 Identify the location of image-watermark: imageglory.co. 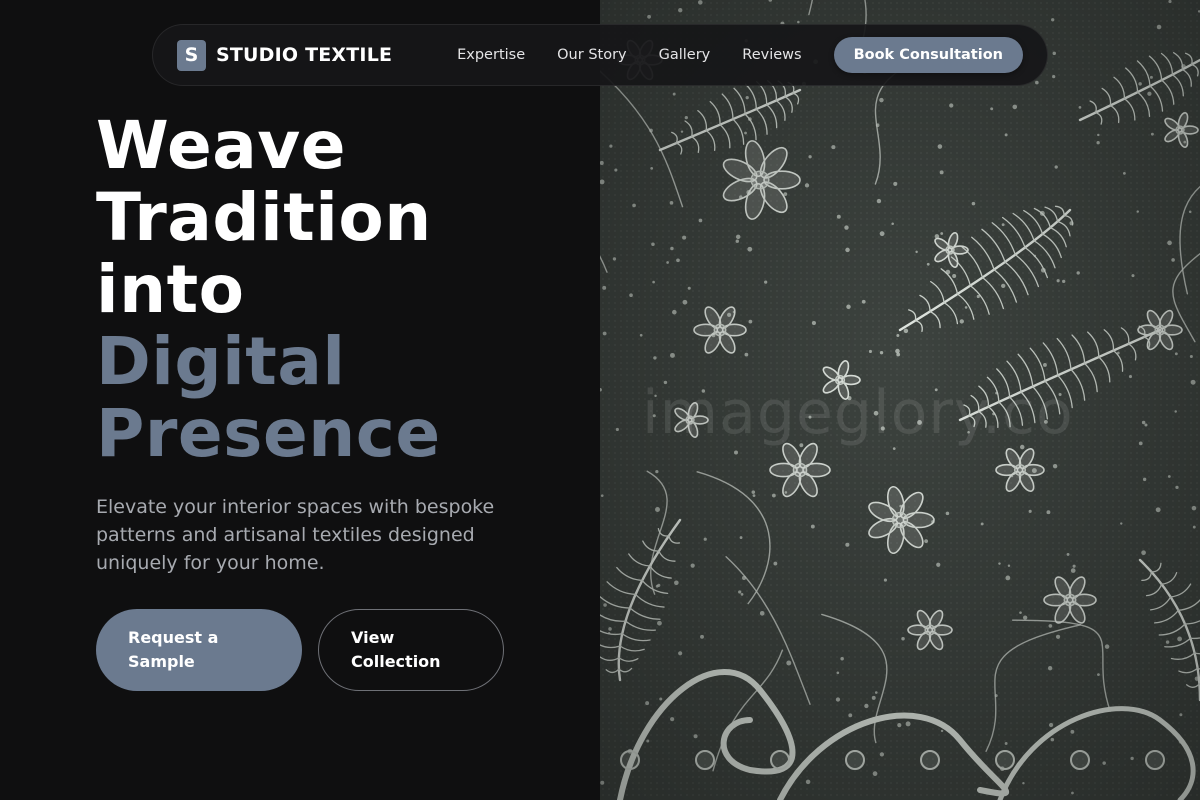
(858, 413).